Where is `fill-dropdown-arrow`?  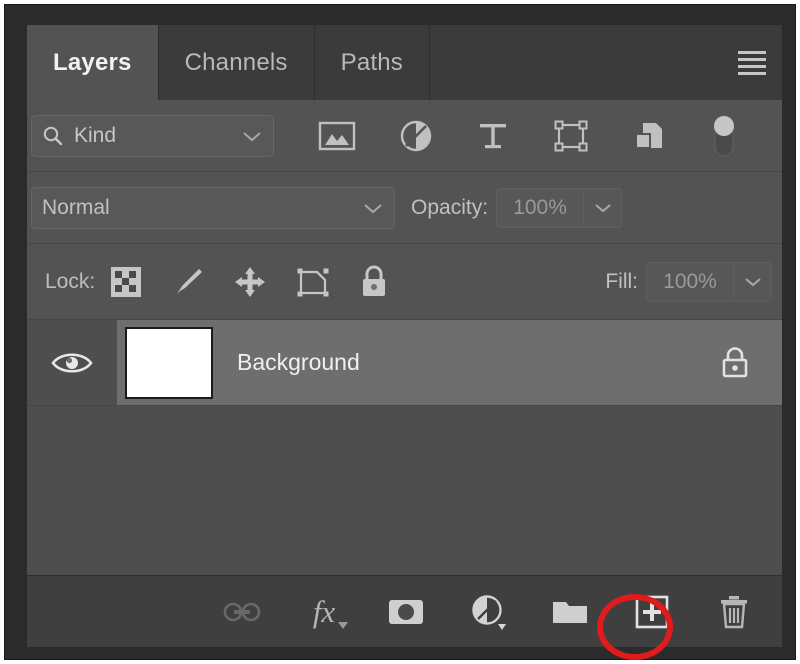
fill-dropdown-arrow is located at coordinates (752, 281).